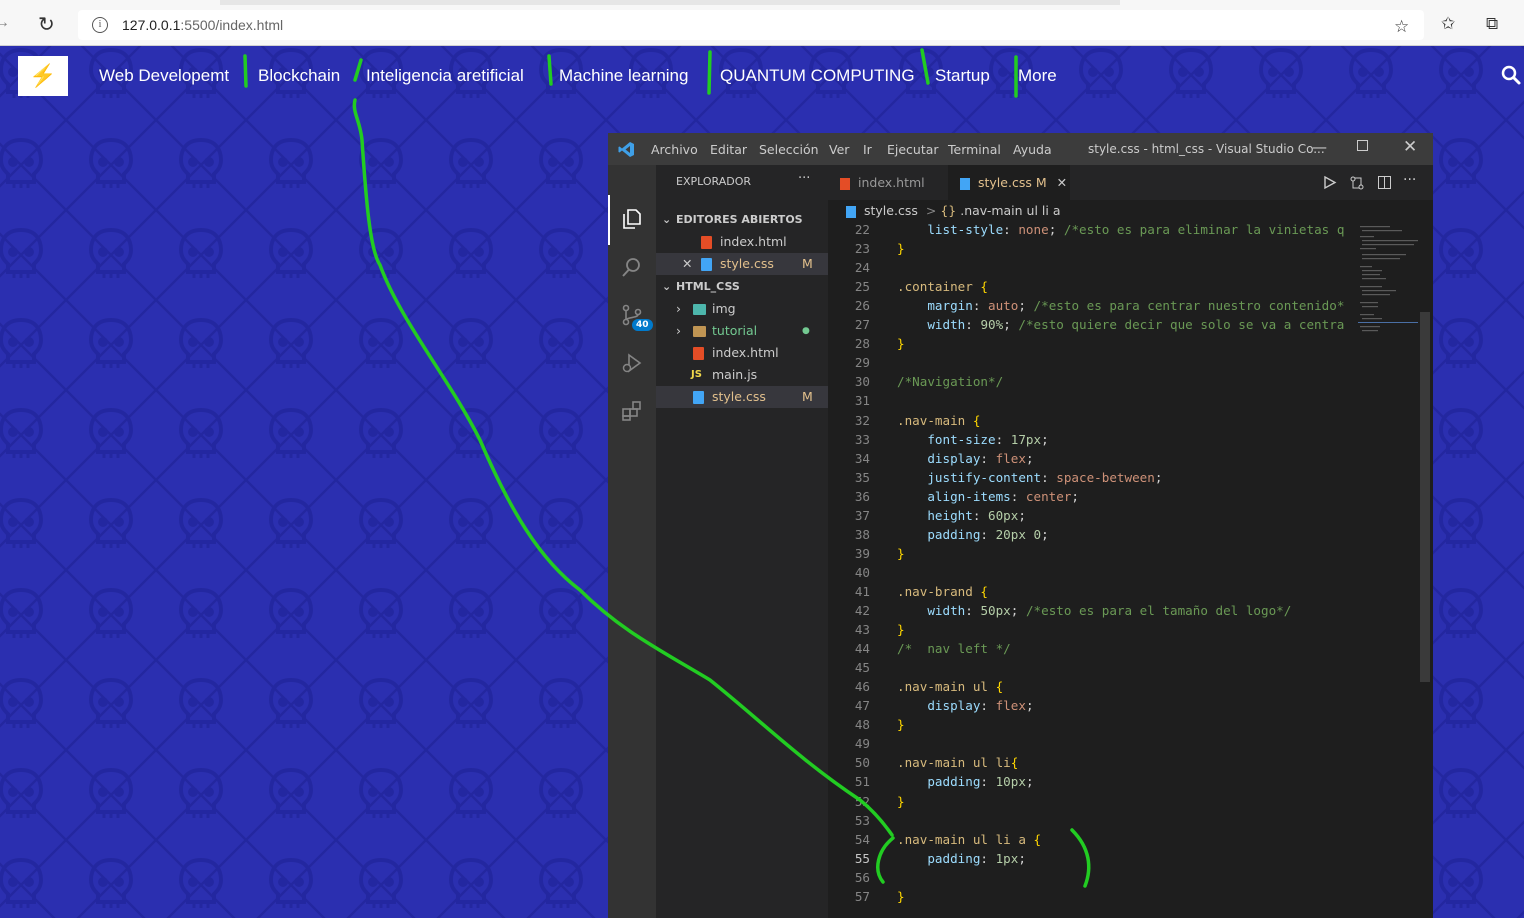 Image resolution: width=1524 pixels, height=918 pixels. What do you see at coordinates (1010, 210) in the screenshot?
I see `breadcrumb-symbol: .nav-main ul li a` at bounding box center [1010, 210].